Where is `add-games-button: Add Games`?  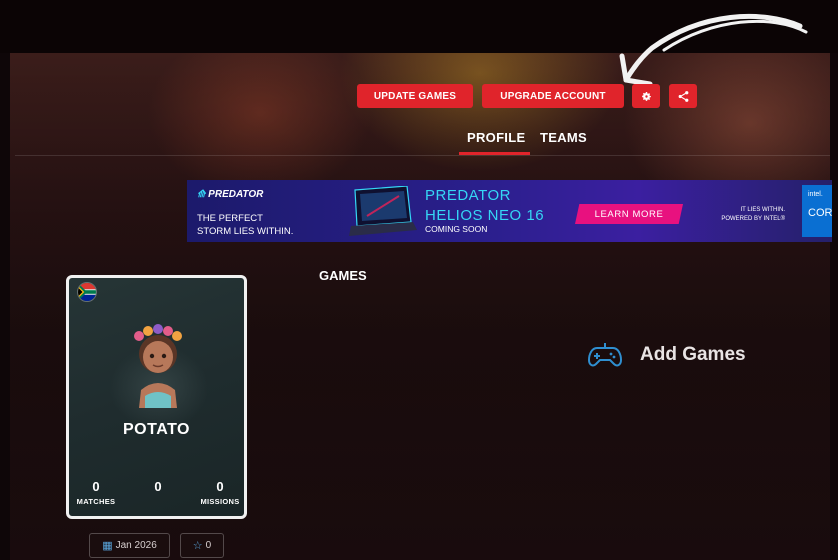
add-games-button: Add Games is located at coordinates (667, 355).